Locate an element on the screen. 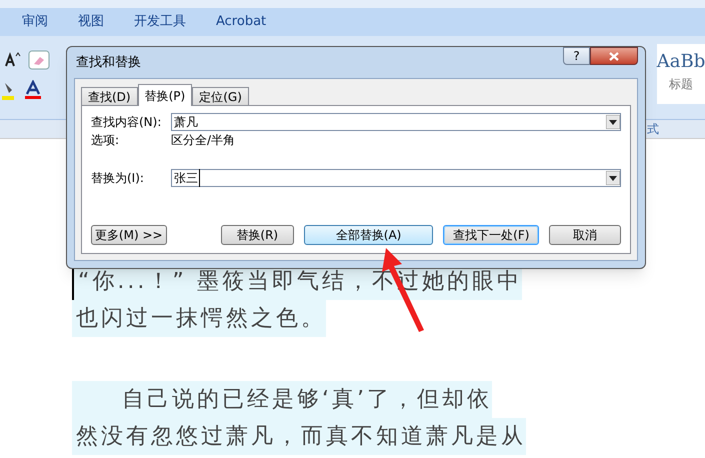 The height and width of the screenshot is (458, 705). replace-field: 张三 is located at coordinates (396, 178).